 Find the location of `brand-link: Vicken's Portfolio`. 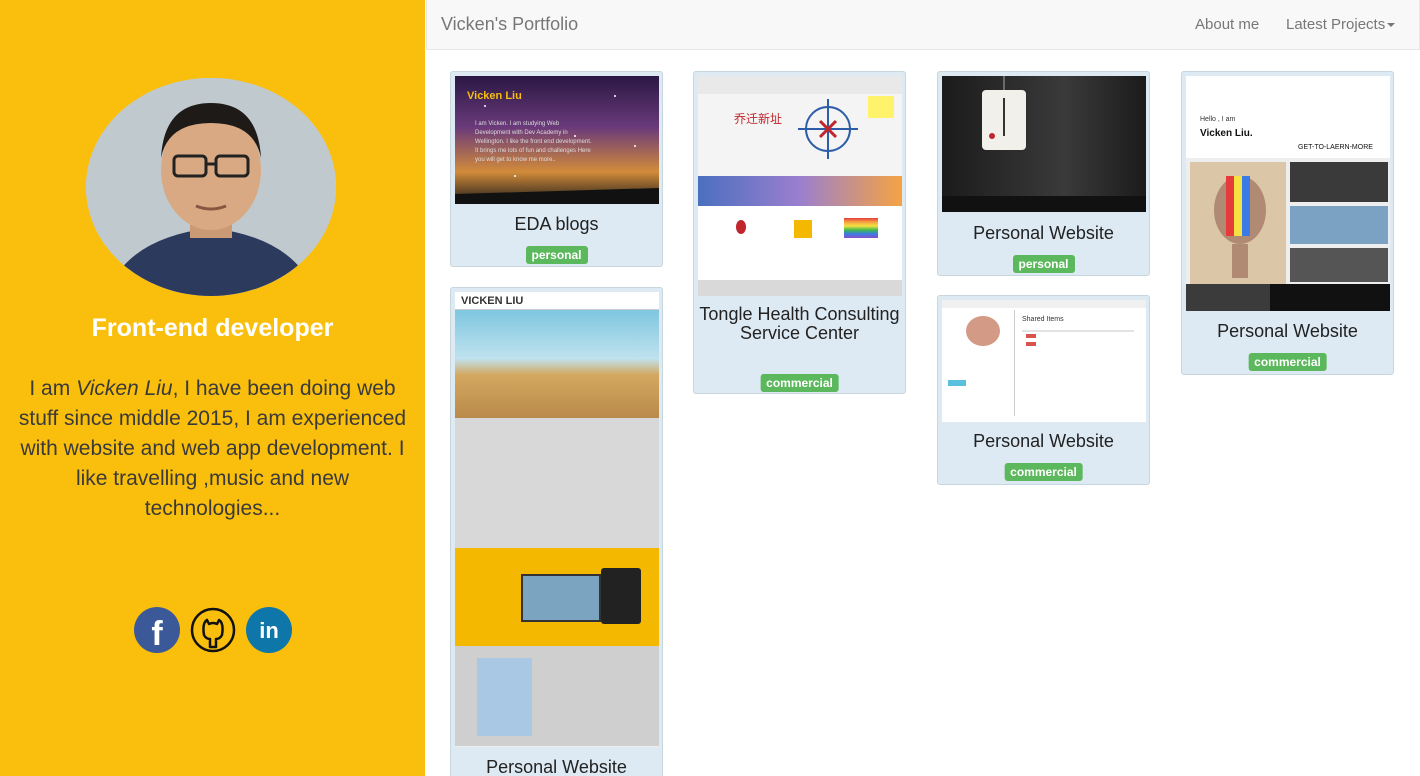

brand-link: Vicken's Portfolio is located at coordinates (509, 24).